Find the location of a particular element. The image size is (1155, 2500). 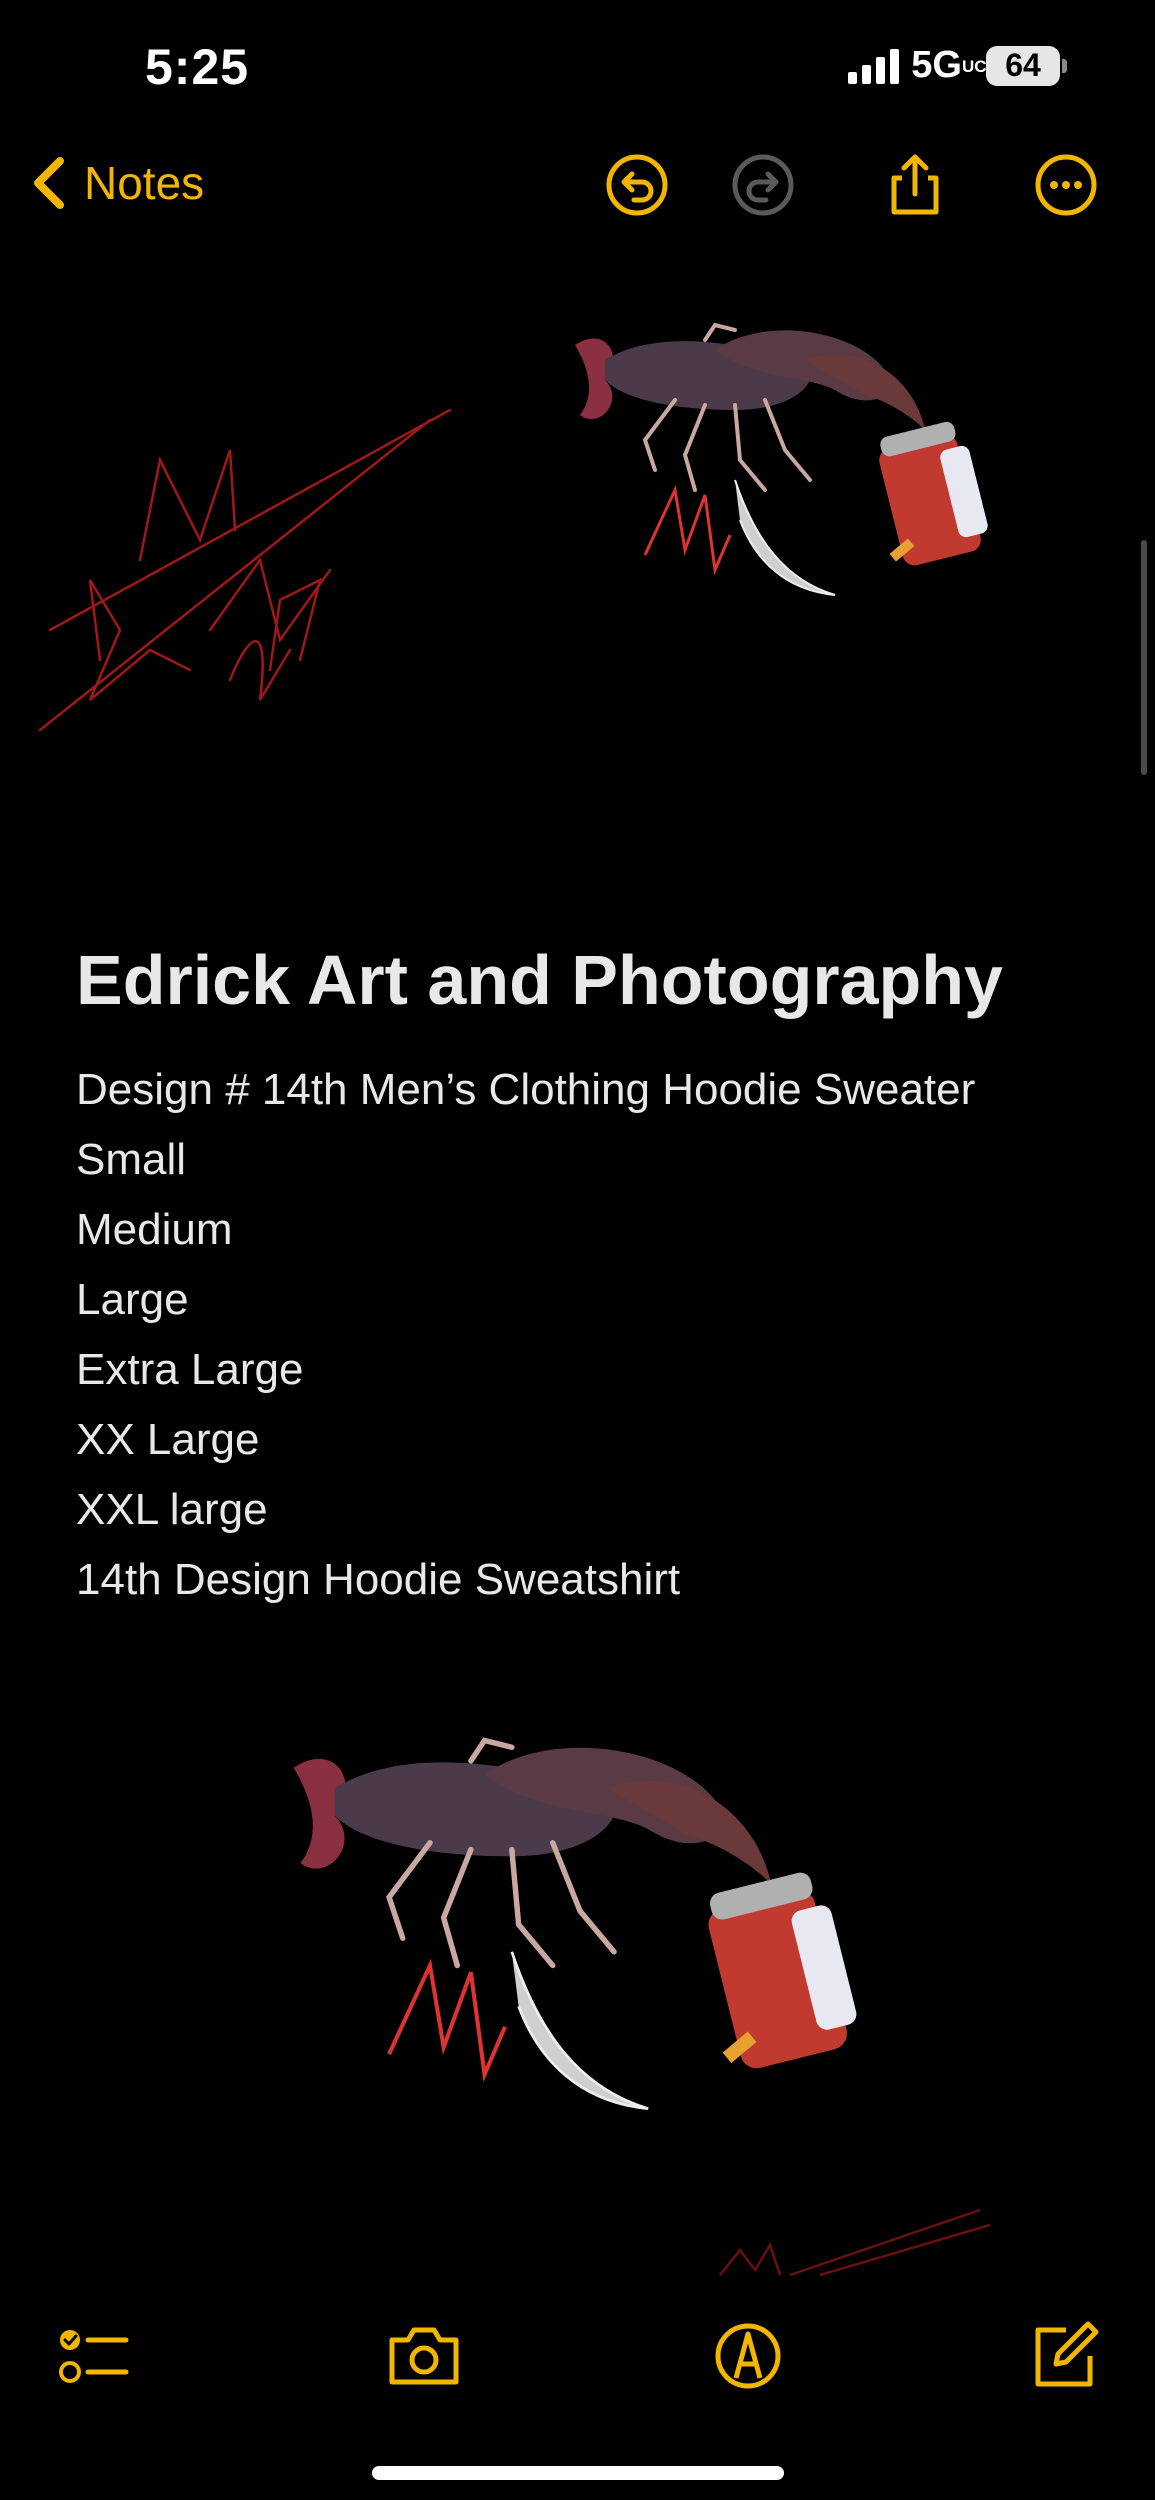

share-icon is located at coordinates (915, 184).